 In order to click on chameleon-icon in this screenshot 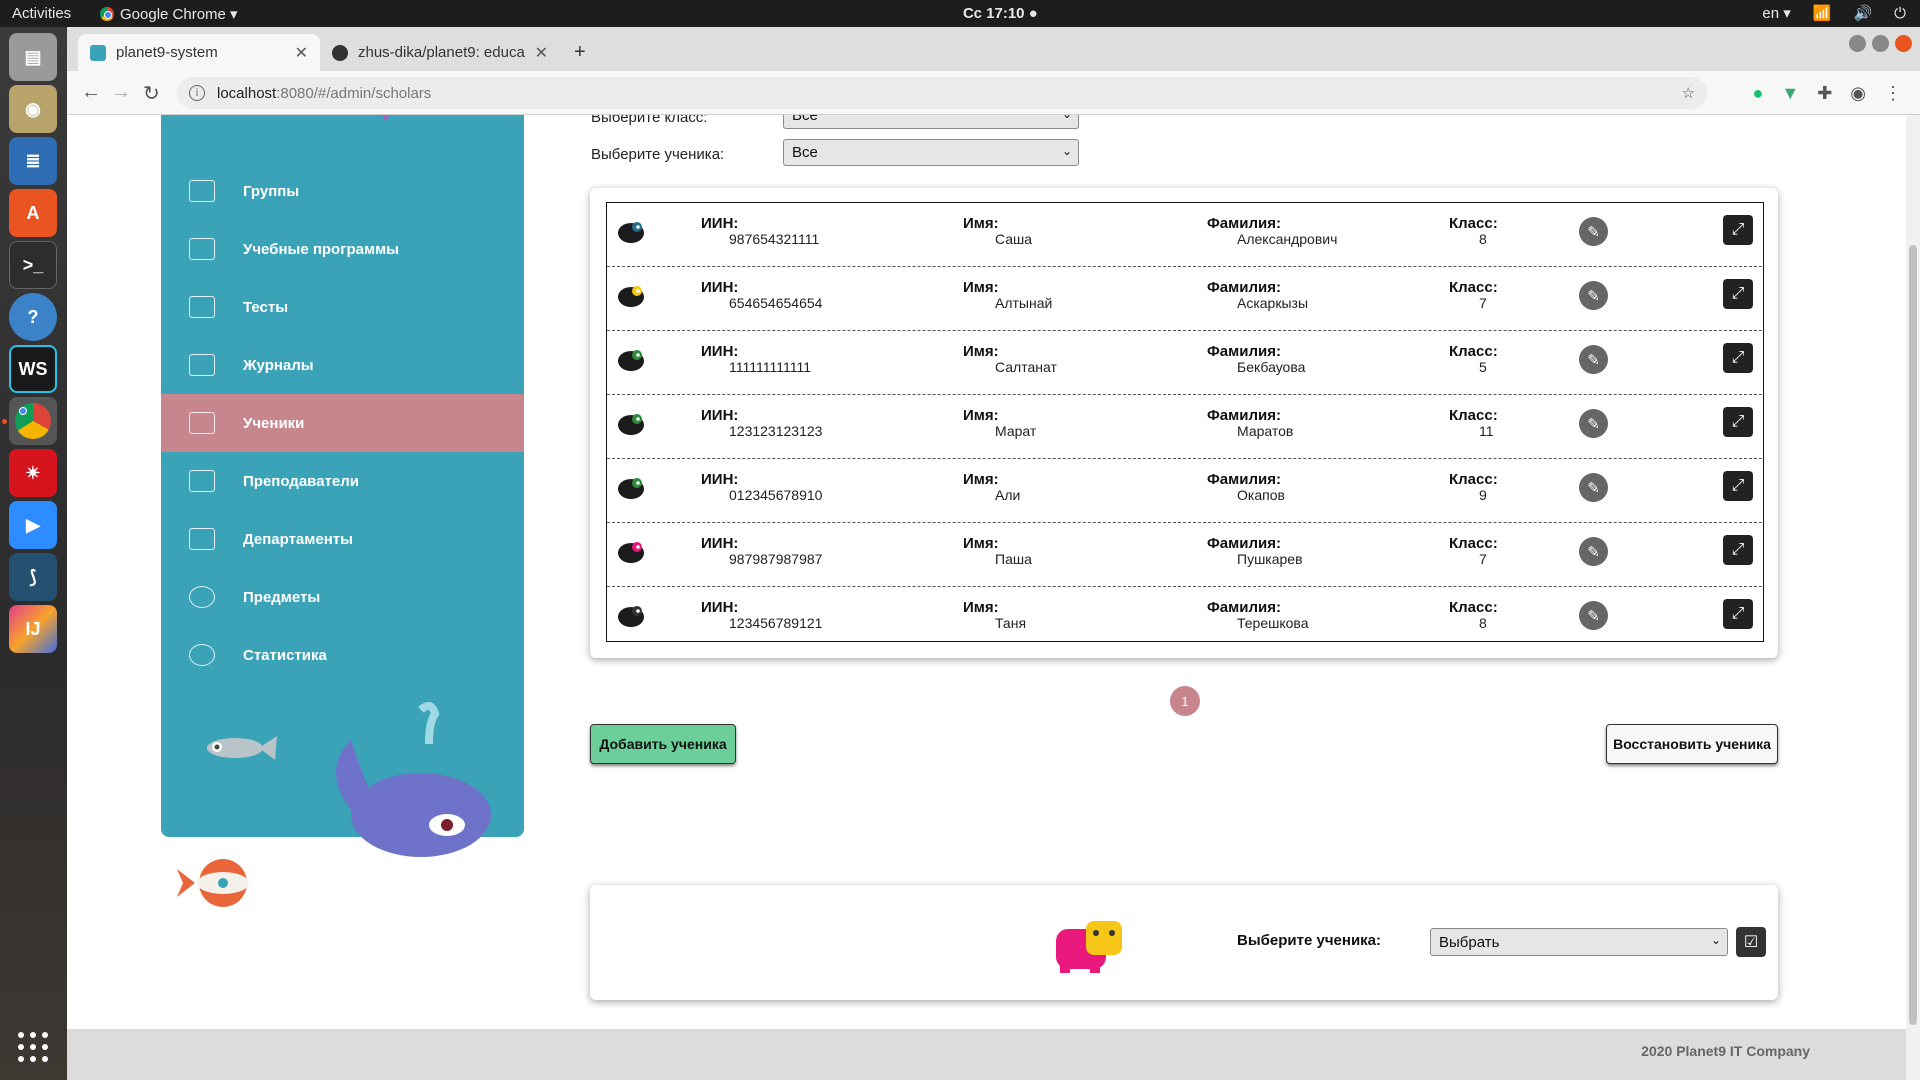, I will do `click(631, 360)`.